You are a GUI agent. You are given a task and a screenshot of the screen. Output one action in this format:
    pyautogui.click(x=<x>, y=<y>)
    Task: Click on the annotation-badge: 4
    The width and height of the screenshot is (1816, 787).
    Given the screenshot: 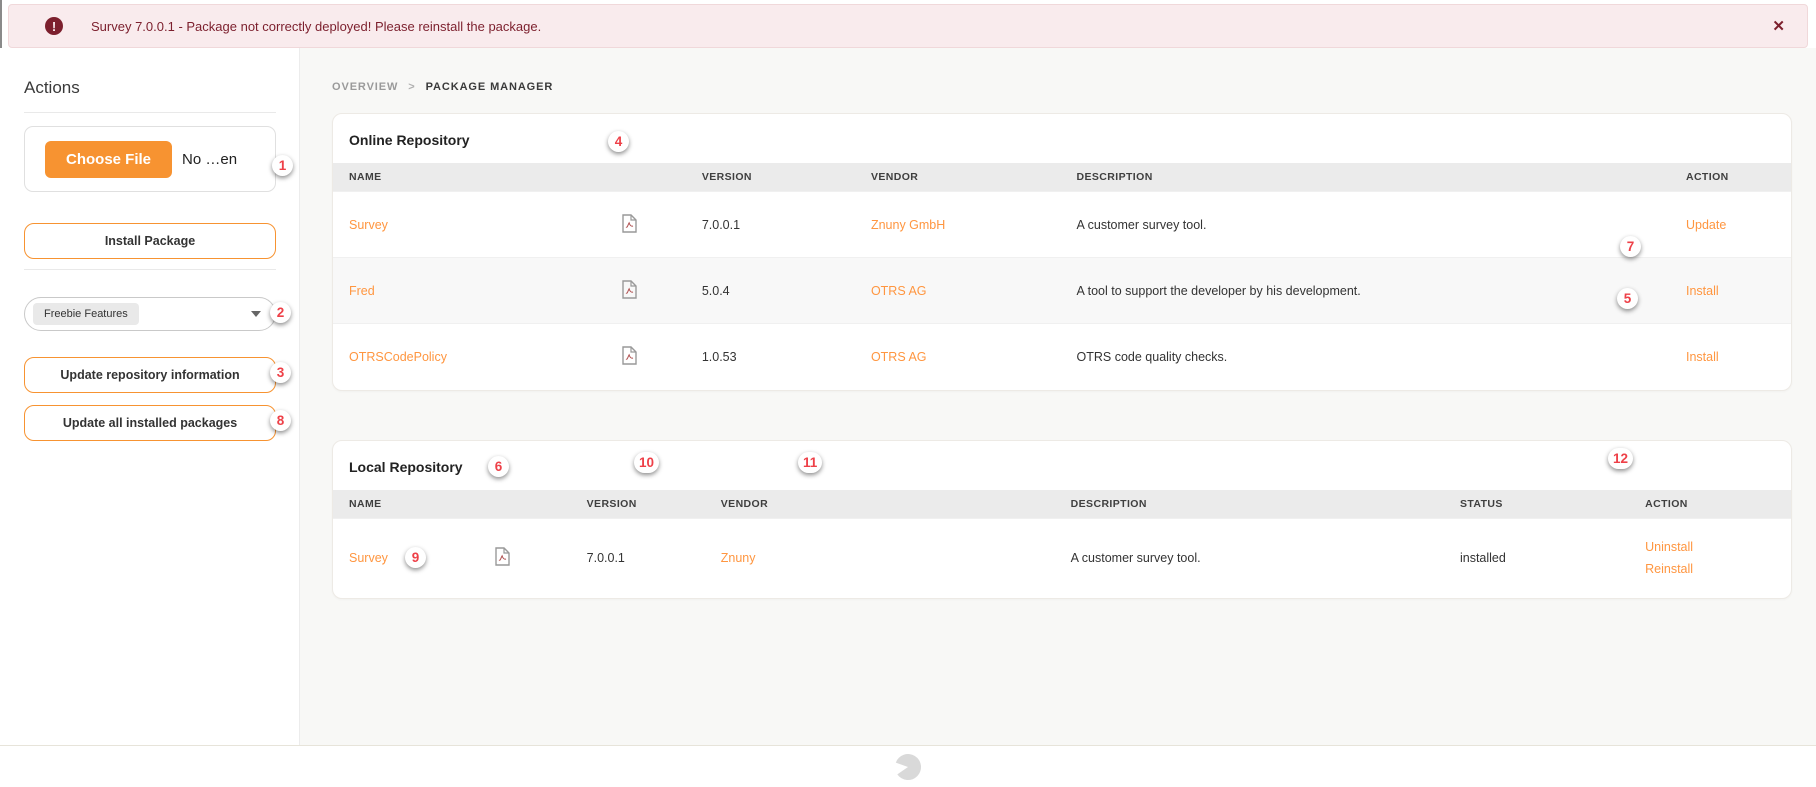 What is the action you would take?
    pyautogui.click(x=618, y=141)
    